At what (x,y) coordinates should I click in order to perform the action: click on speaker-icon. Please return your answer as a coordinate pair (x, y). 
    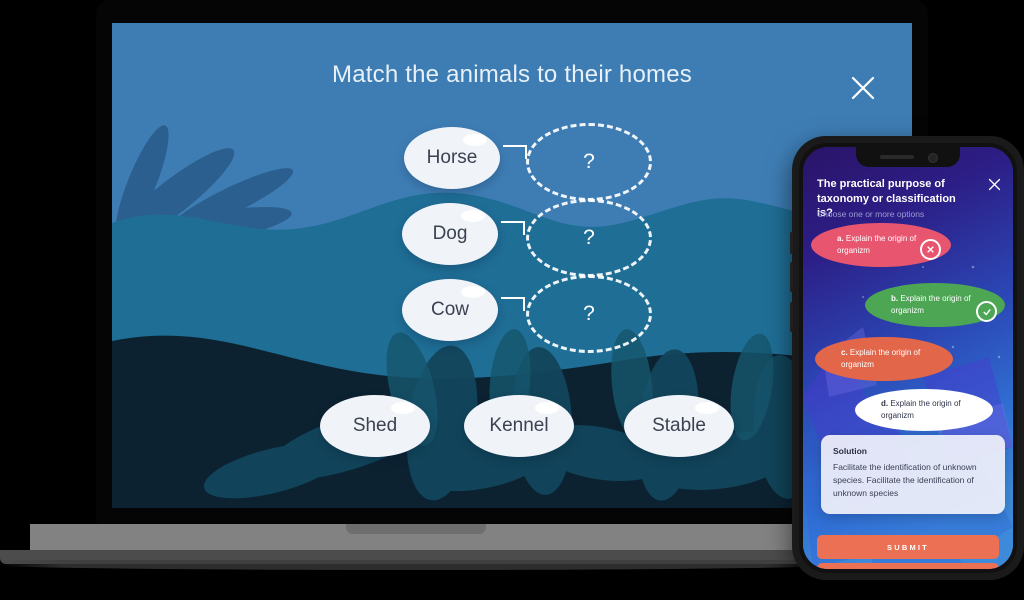
    Looking at the image, I should click on (897, 157).